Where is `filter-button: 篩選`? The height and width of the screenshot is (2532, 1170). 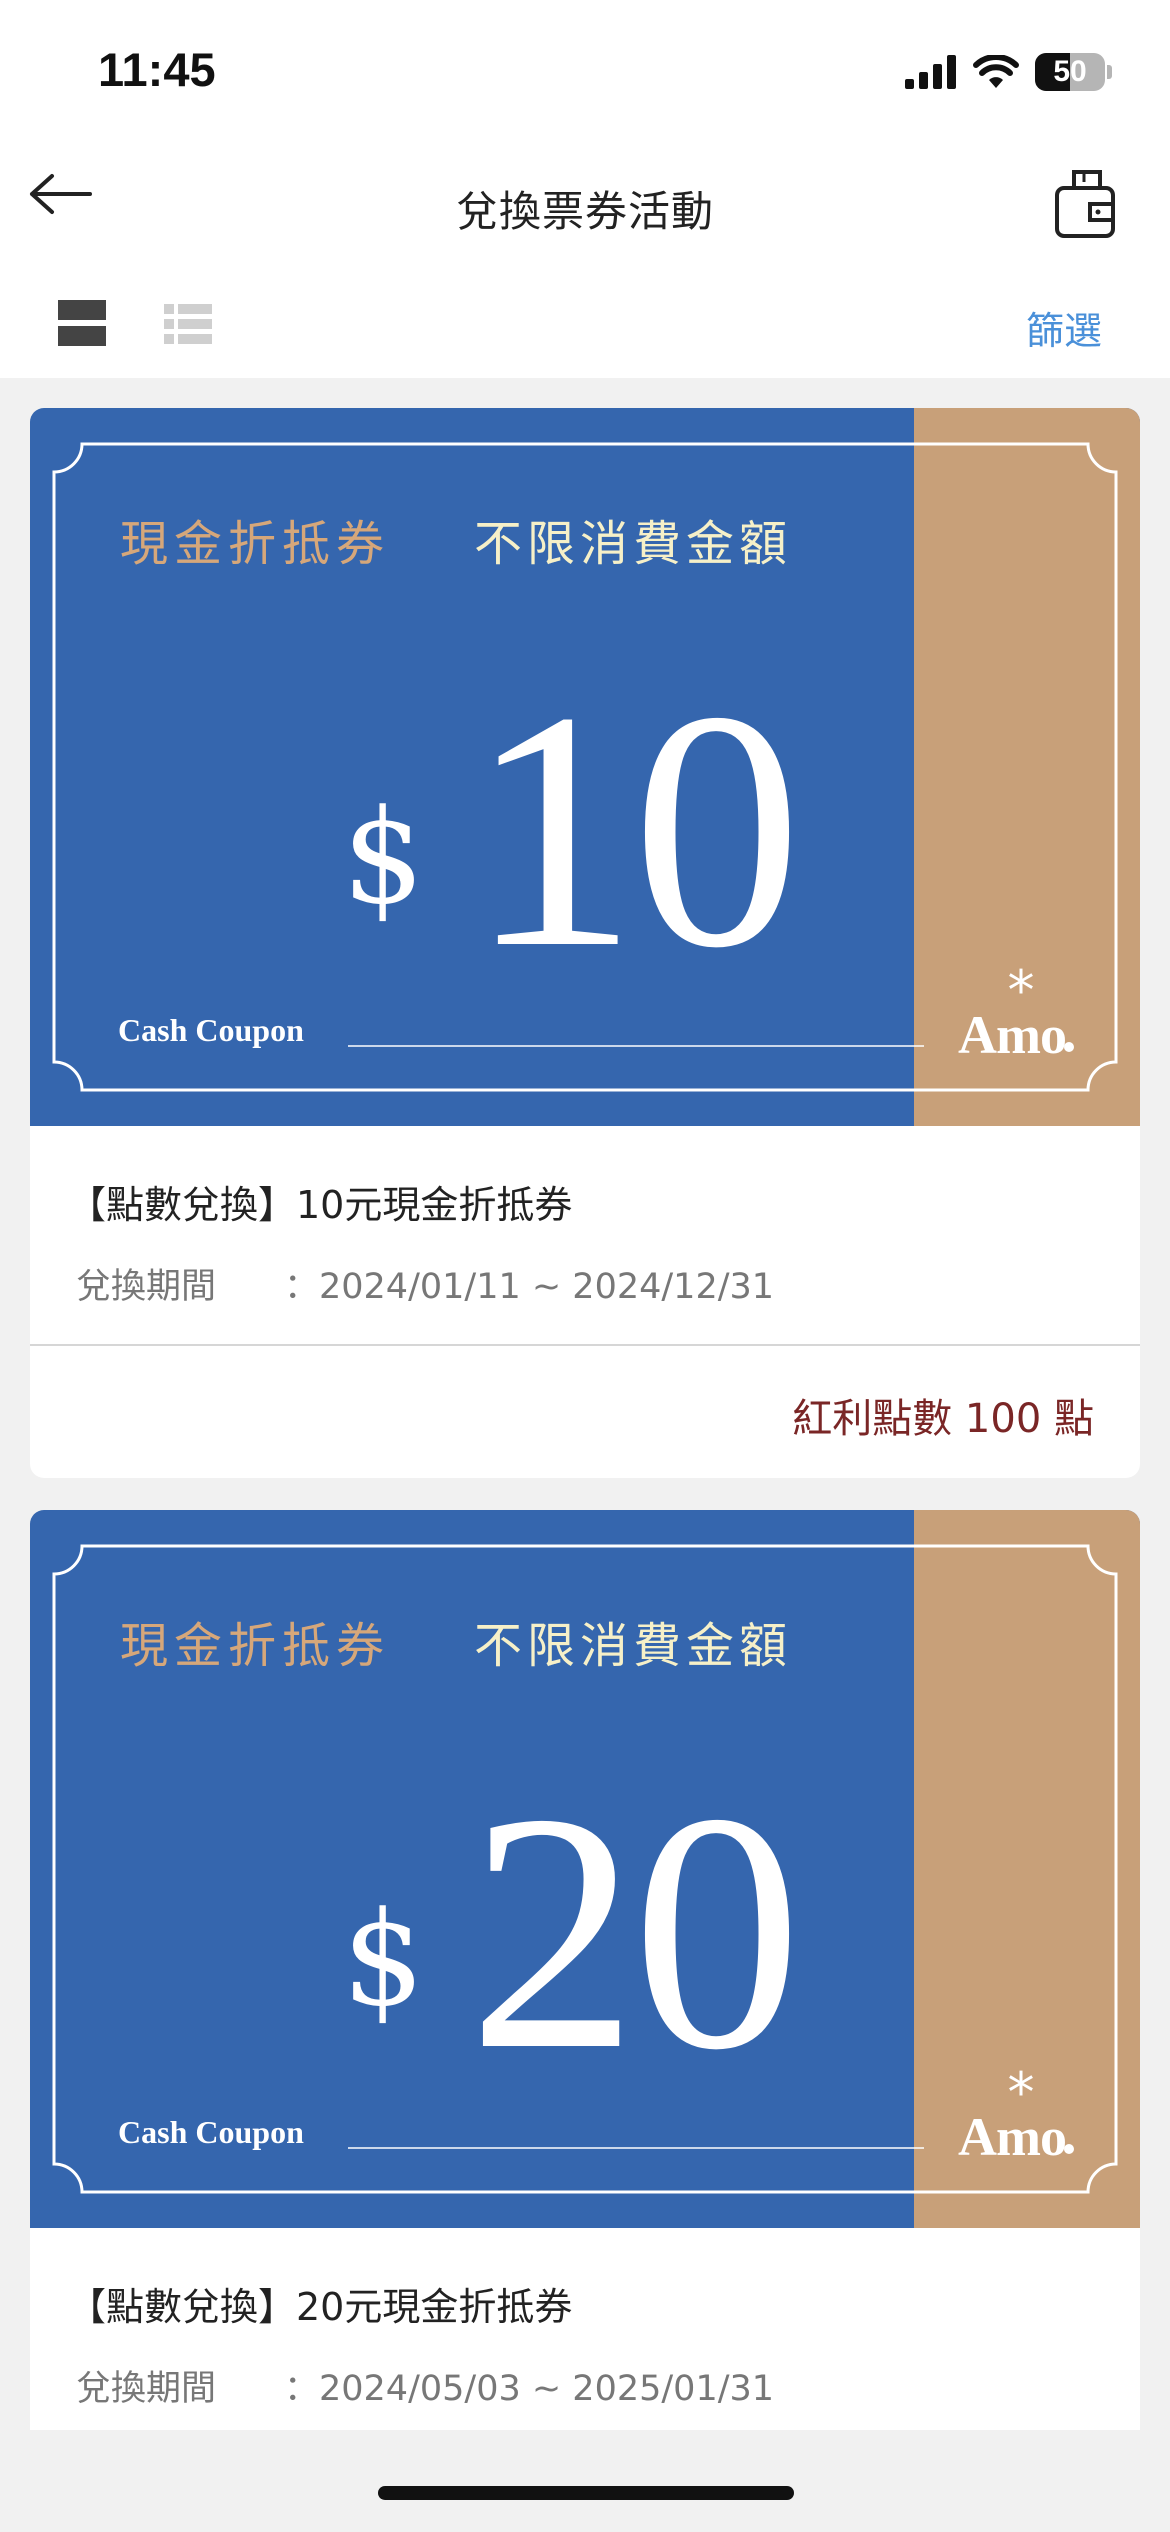 filter-button: 篩選 is located at coordinates (1064, 327).